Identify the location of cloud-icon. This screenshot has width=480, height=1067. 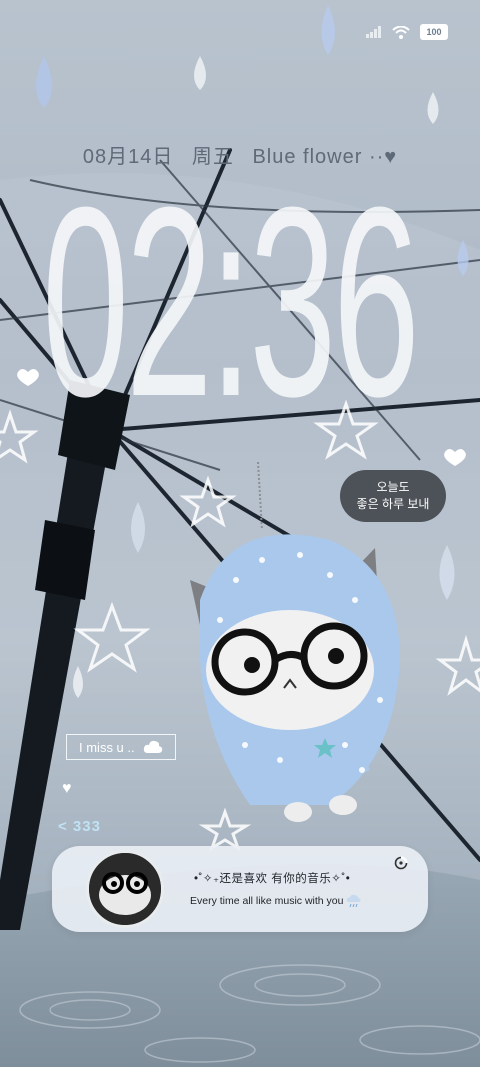
(152, 746).